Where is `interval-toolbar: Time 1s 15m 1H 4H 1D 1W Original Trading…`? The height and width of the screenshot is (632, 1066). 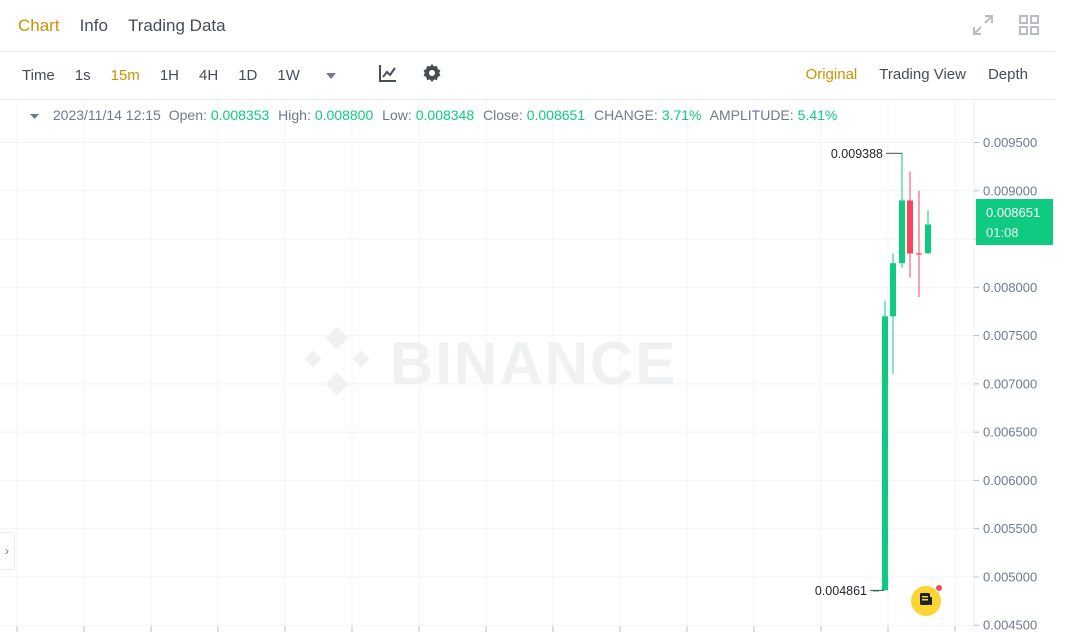
interval-toolbar: Time 1s 15m 1H 4H 1D 1W Original Trading… is located at coordinates (527, 76).